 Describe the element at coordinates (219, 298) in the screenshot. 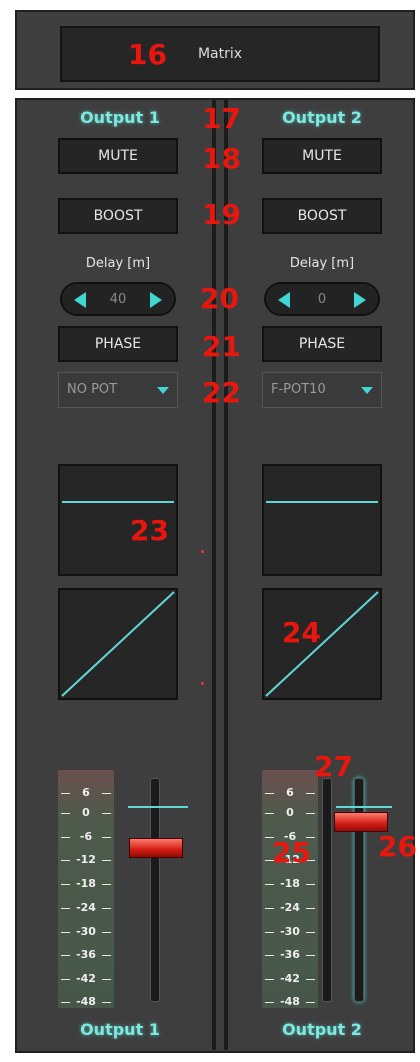

I see `annotation-20: 20` at that location.